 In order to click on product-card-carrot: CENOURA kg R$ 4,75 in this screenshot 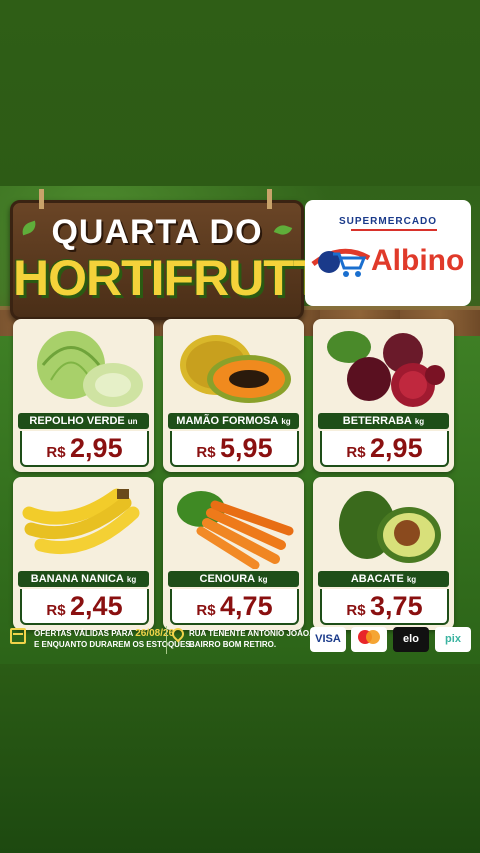, I will do `click(233, 553)`.